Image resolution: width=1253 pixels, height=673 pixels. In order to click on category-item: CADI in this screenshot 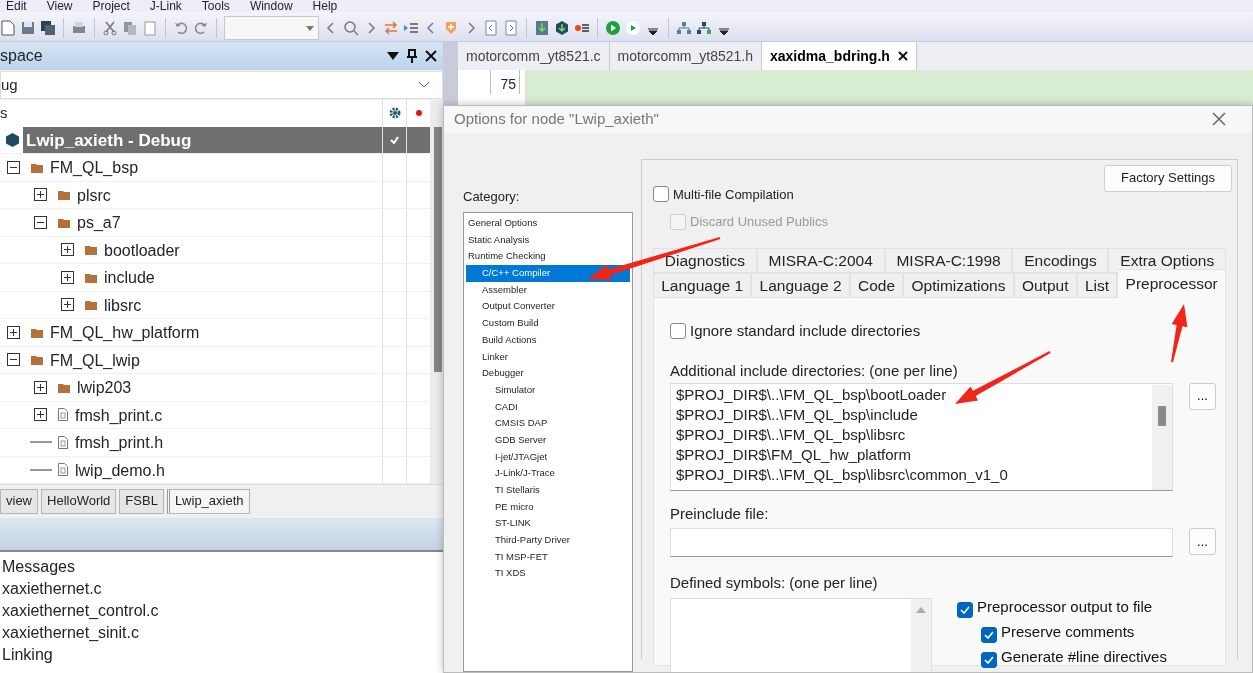, I will do `click(548, 407)`.